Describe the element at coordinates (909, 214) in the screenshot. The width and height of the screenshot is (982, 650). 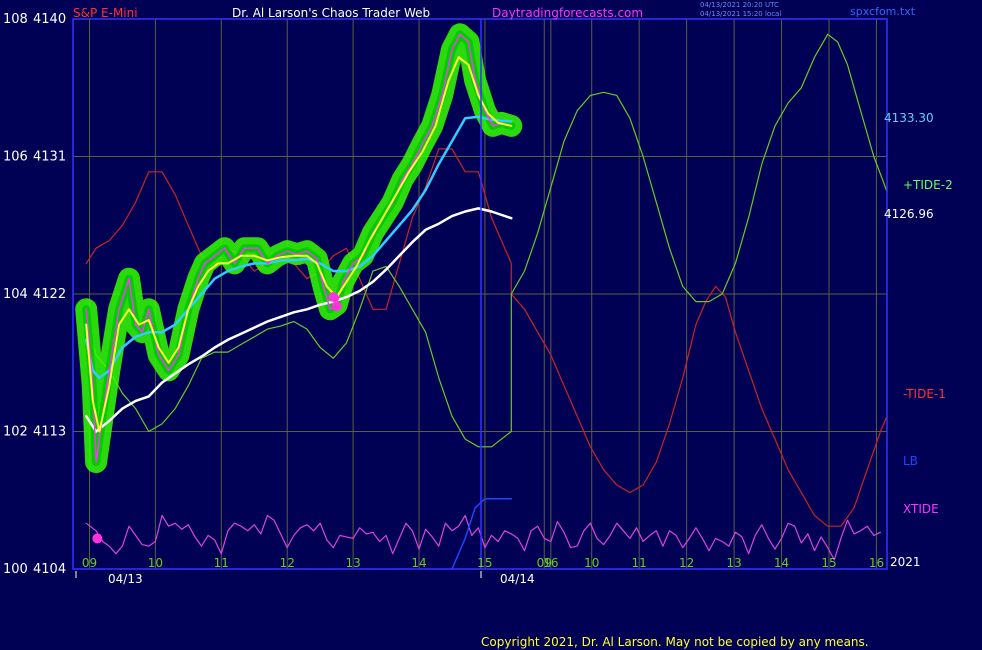
I see `right-label-white: 4126.96` at that location.